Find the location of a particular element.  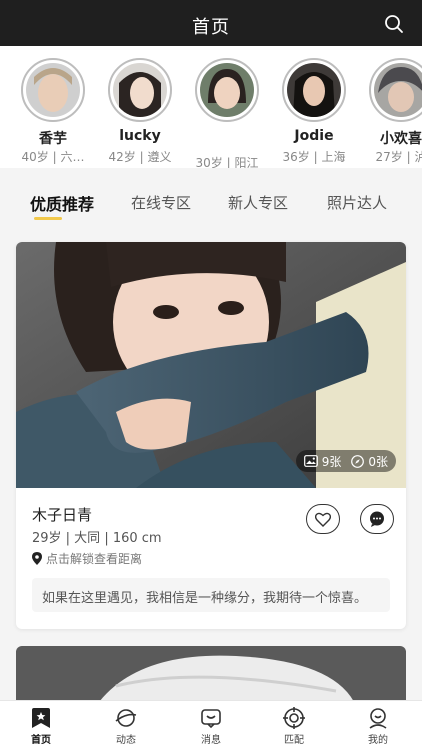

like-button is located at coordinates (323, 519).